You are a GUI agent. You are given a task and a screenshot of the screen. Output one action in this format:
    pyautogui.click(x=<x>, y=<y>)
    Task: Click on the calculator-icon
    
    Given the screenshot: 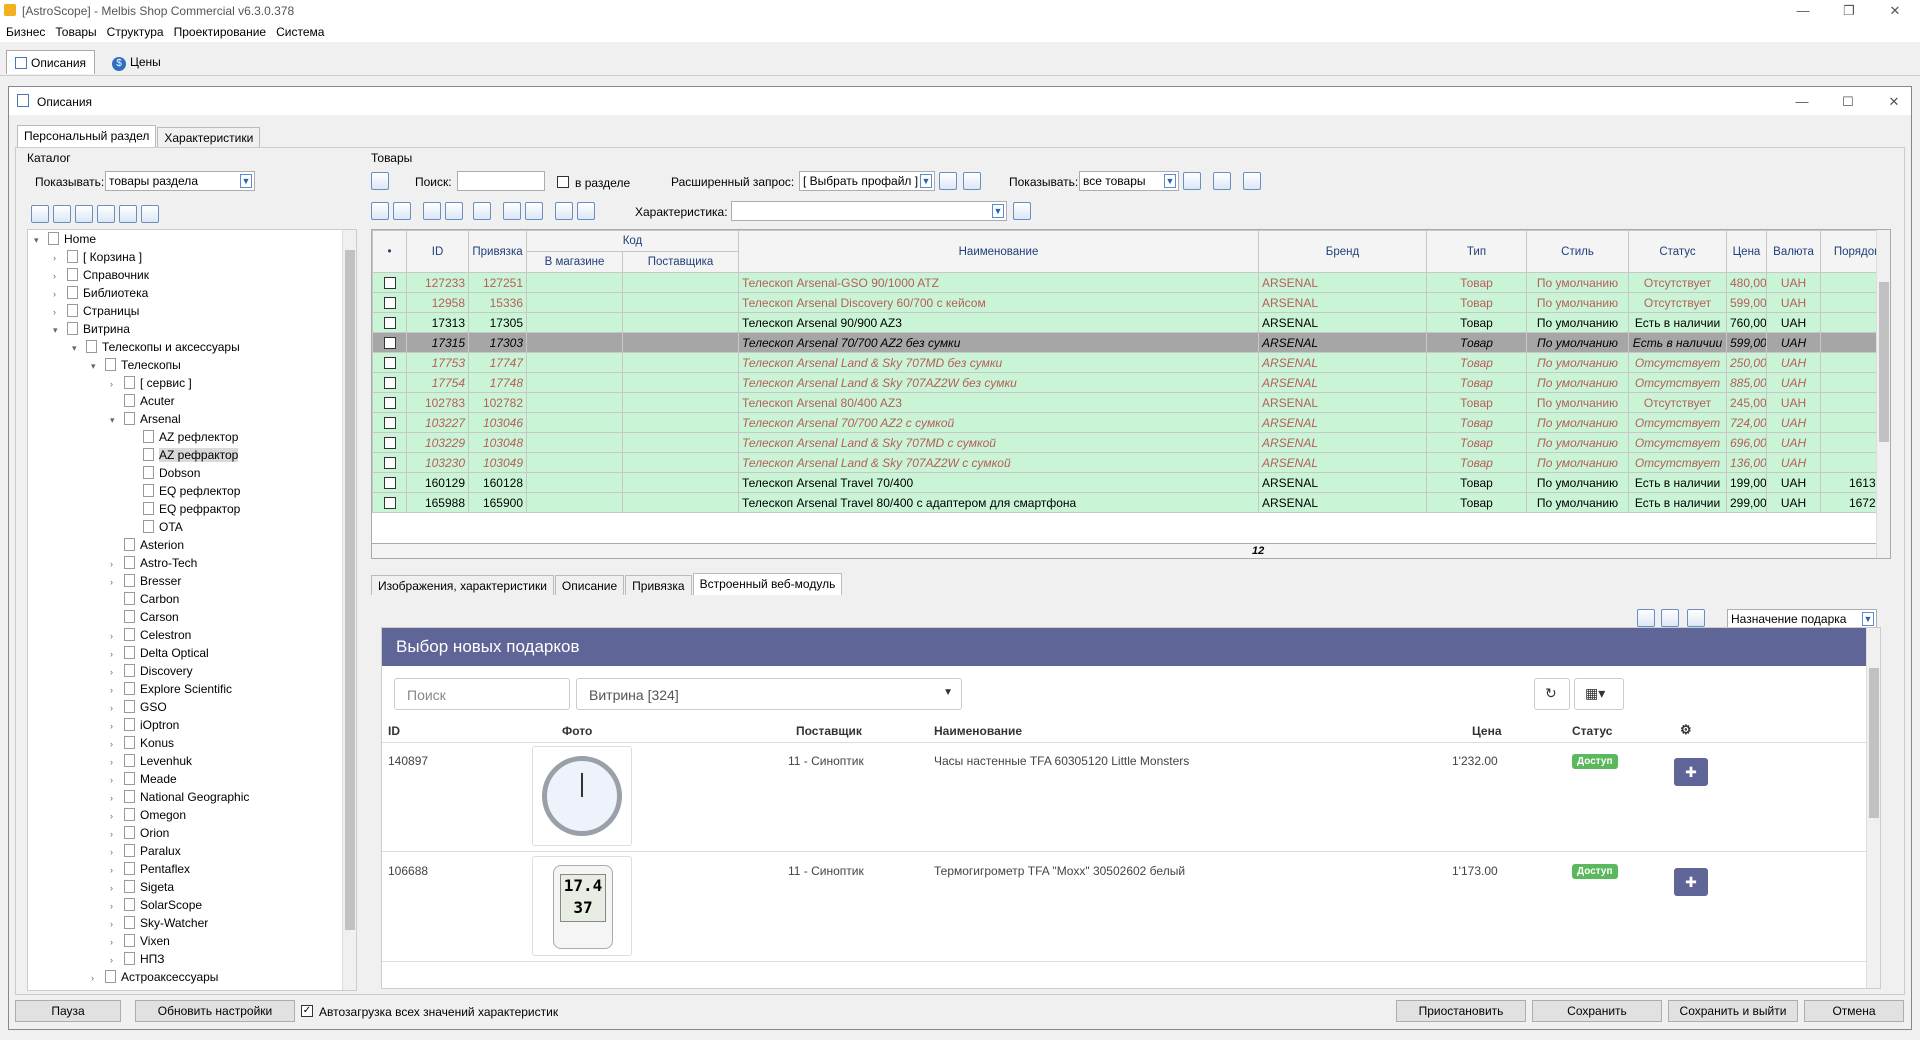 What is the action you would take?
    pyautogui.click(x=1252, y=181)
    